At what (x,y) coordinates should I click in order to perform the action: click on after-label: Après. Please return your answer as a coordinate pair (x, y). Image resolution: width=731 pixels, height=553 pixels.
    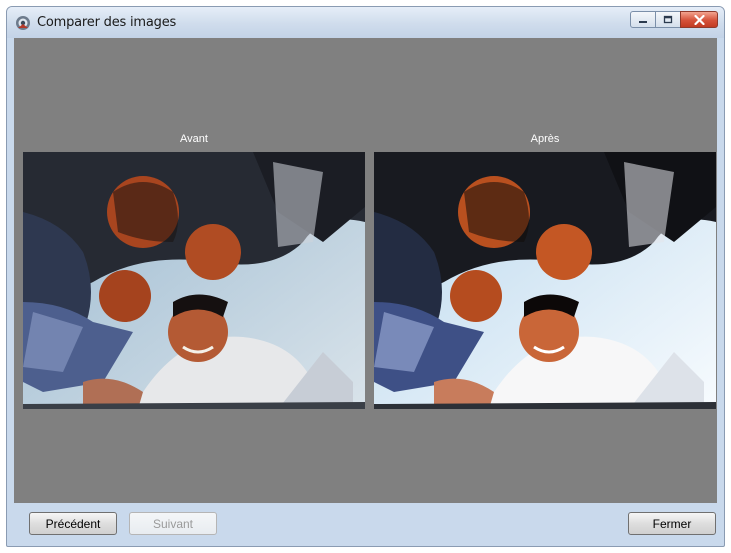
    Looking at the image, I should click on (545, 139).